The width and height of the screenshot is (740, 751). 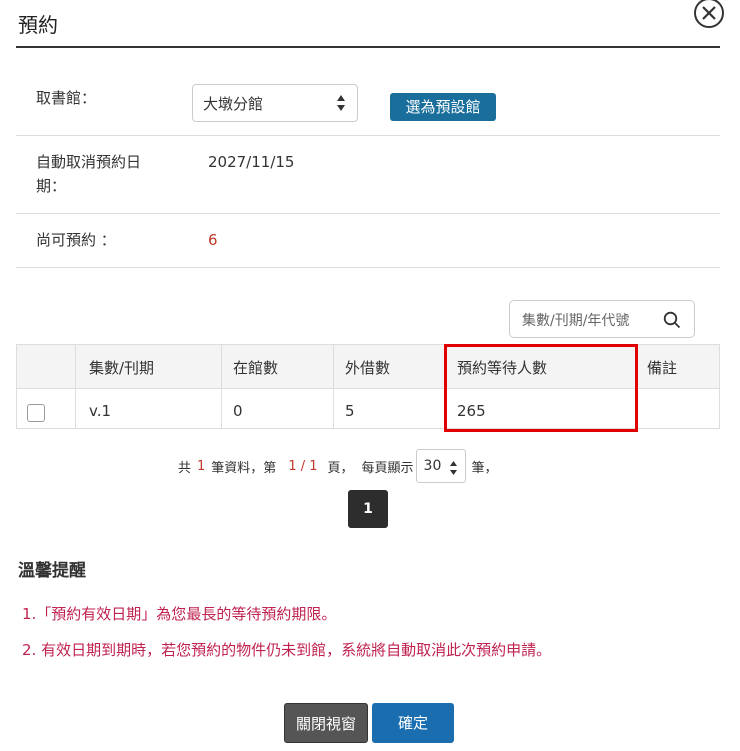 What do you see at coordinates (368, 509) in the screenshot?
I see `page-button-1: 1` at bounding box center [368, 509].